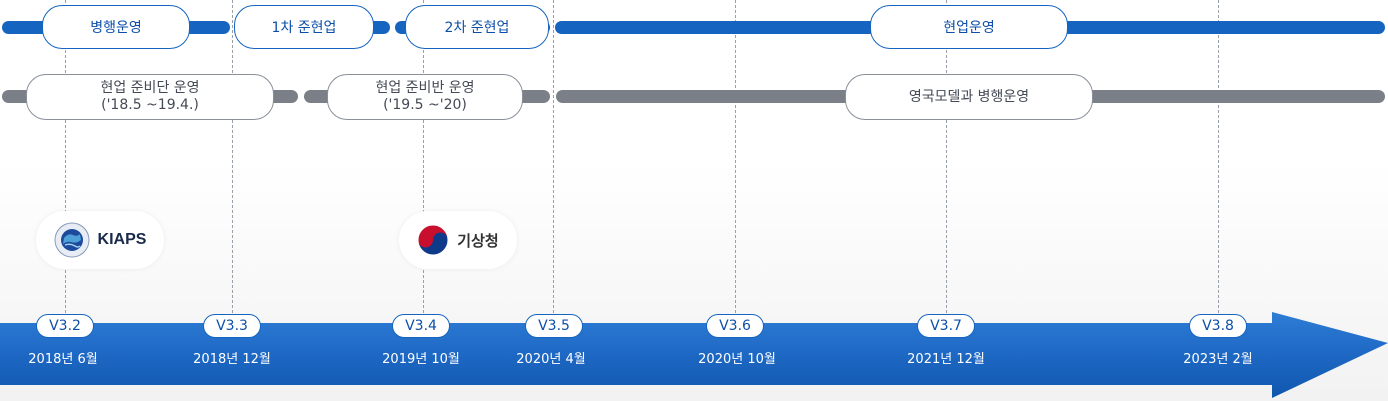  I want to click on milestone-date: 2020년 4월, so click(551, 359).